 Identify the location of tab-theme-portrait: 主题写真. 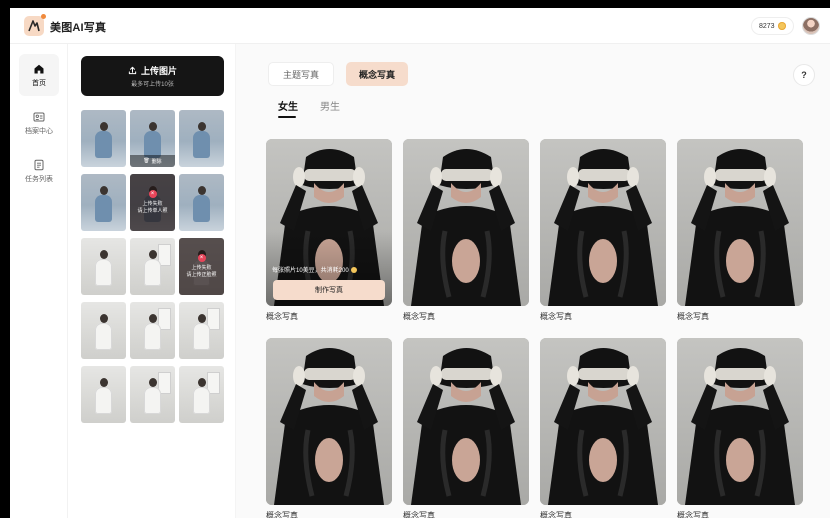
(301, 74).